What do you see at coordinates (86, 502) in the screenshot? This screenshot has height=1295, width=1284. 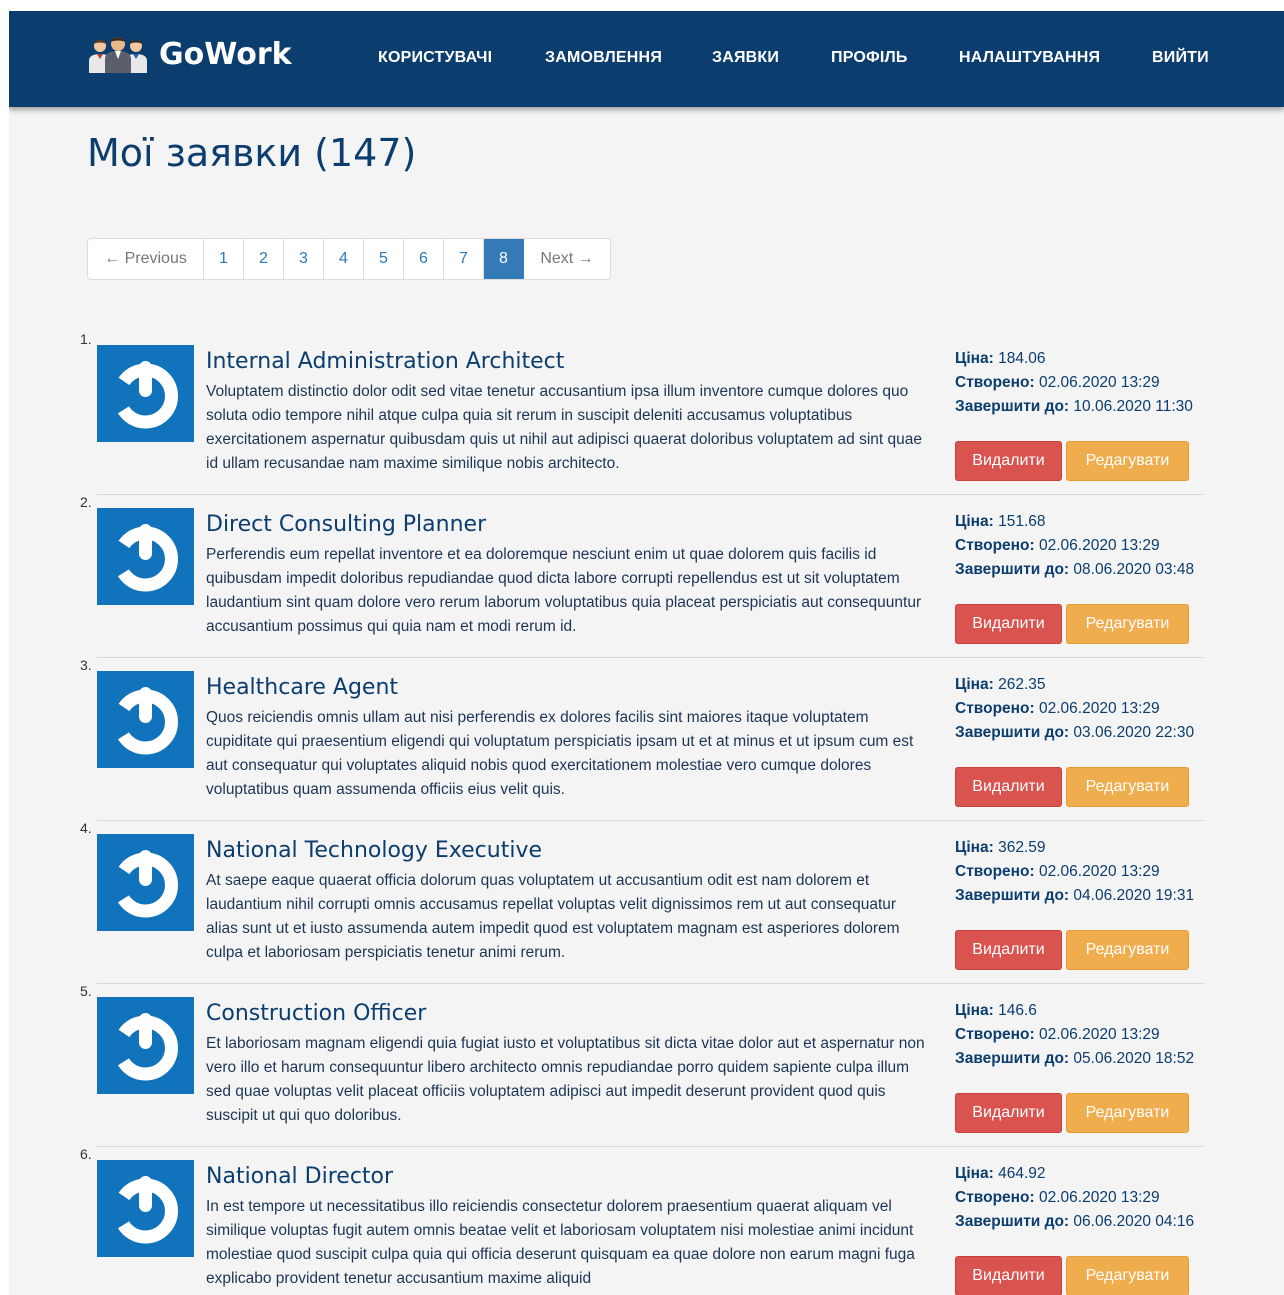 I see `item-number: 2.` at bounding box center [86, 502].